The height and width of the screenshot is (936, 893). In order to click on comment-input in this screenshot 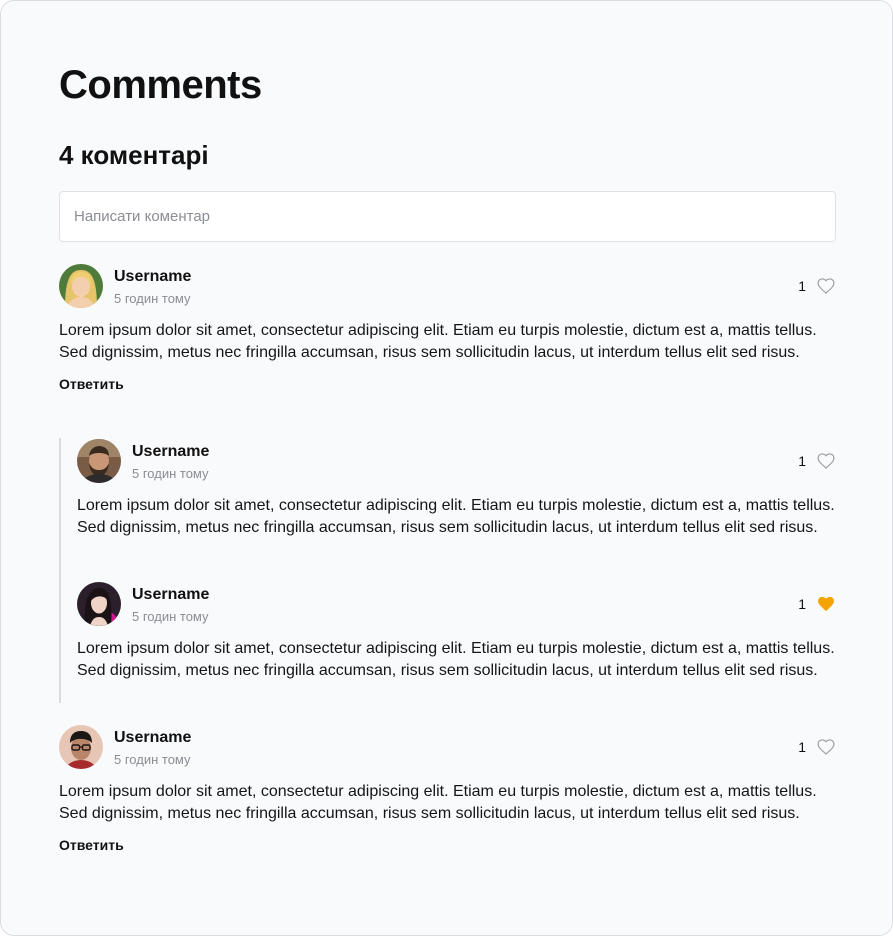, I will do `click(447, 216)`.